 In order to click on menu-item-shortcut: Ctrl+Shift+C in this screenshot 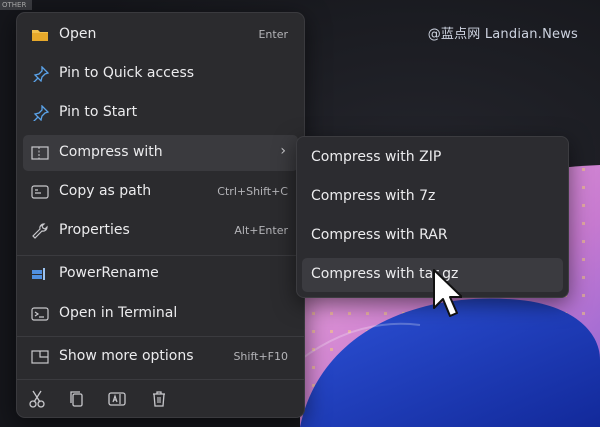, I will do `click(252, 191)`.